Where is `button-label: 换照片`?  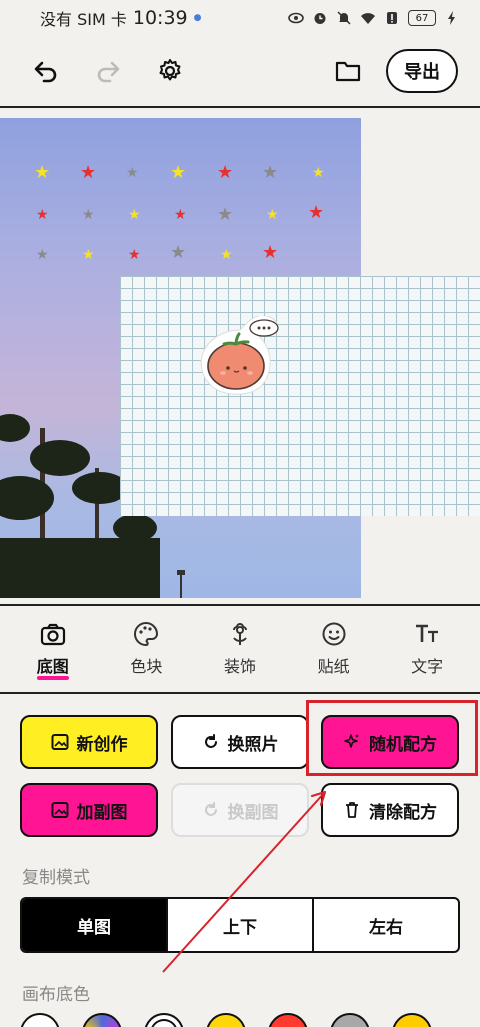 button-label: 换照片 is located at coordinates (253, 744).